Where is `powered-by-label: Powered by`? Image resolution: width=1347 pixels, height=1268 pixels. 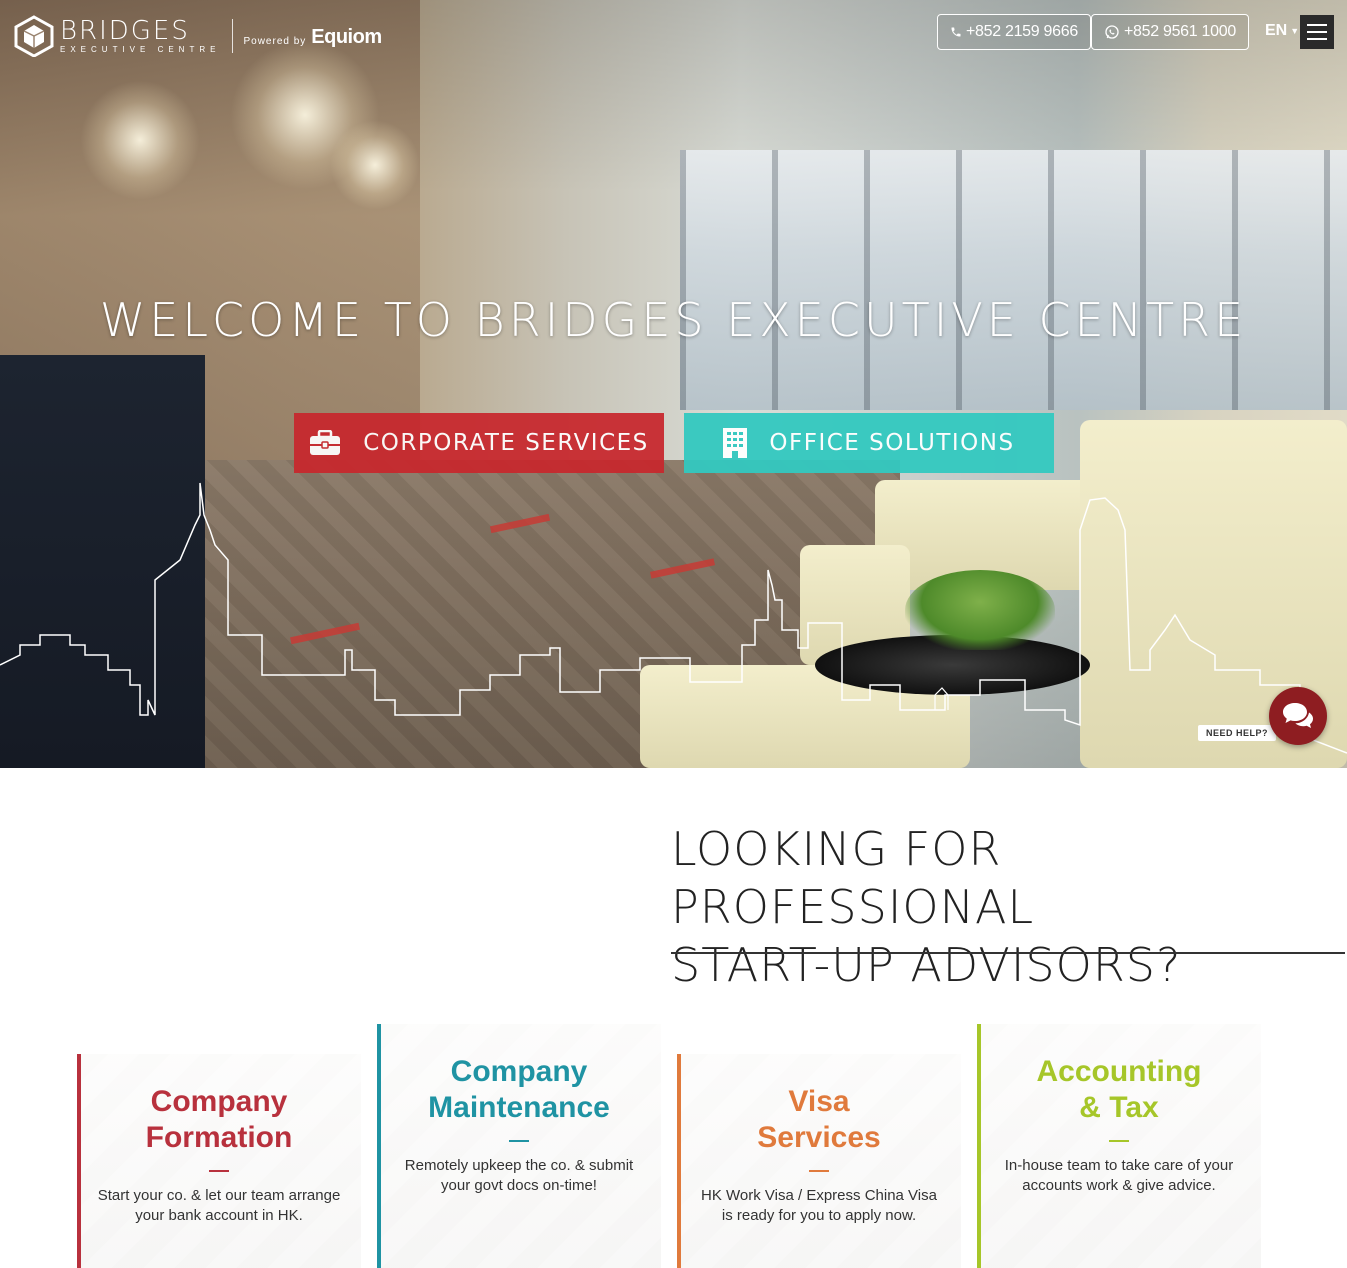 powered-by-label: Powered by is located at coordinates (275, 41).